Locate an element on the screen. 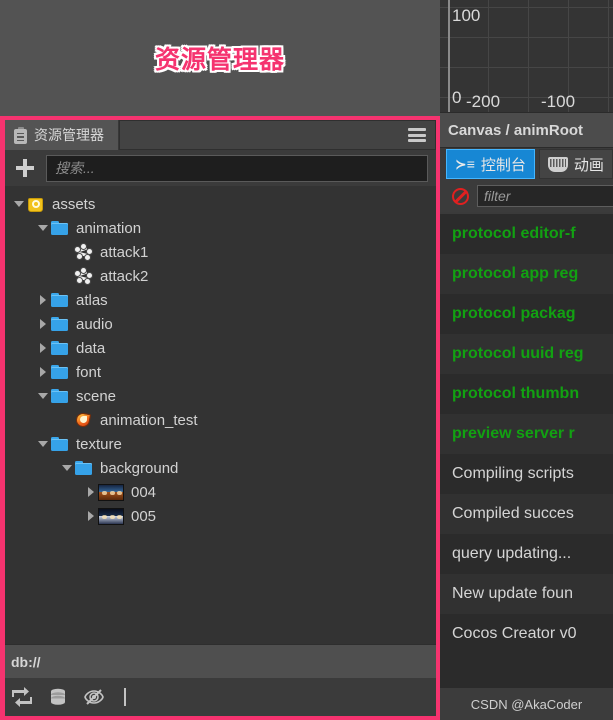 This screenshot has height=720, width=613. console-log-row: Compiled succes is located at coordinates (526, 514).